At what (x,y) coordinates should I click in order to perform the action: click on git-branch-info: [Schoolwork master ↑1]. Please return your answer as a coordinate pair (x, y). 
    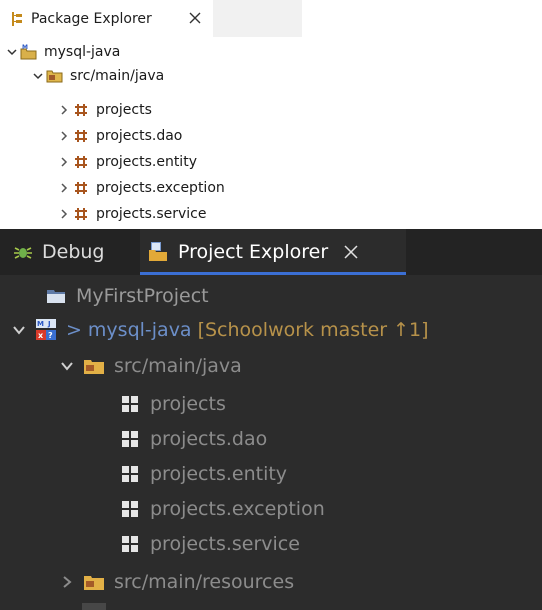
    Looking at the image, I should click on (313, 330).